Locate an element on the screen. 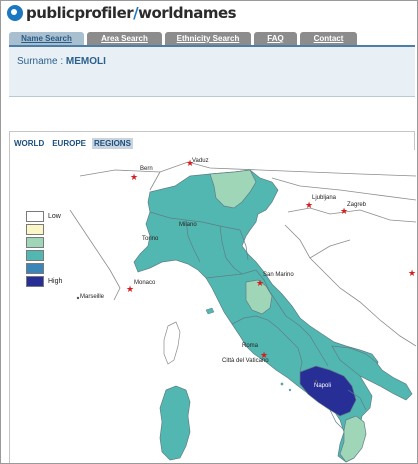 Image resolution: width=418 pixels, height=464 pixels. tab-ethnicity-search: Ethnicity Search is located at coordinates (208, 38).